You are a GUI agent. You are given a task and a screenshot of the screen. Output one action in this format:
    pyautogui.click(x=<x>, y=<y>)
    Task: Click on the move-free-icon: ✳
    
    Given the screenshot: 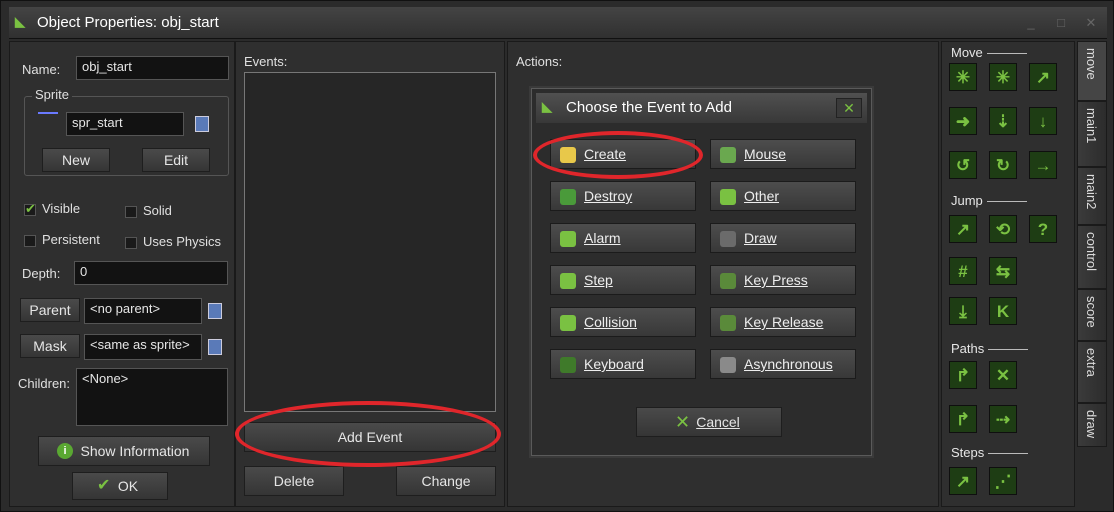 What is the action you would take?
    pyautogui.click(x=1003, y=77)
    